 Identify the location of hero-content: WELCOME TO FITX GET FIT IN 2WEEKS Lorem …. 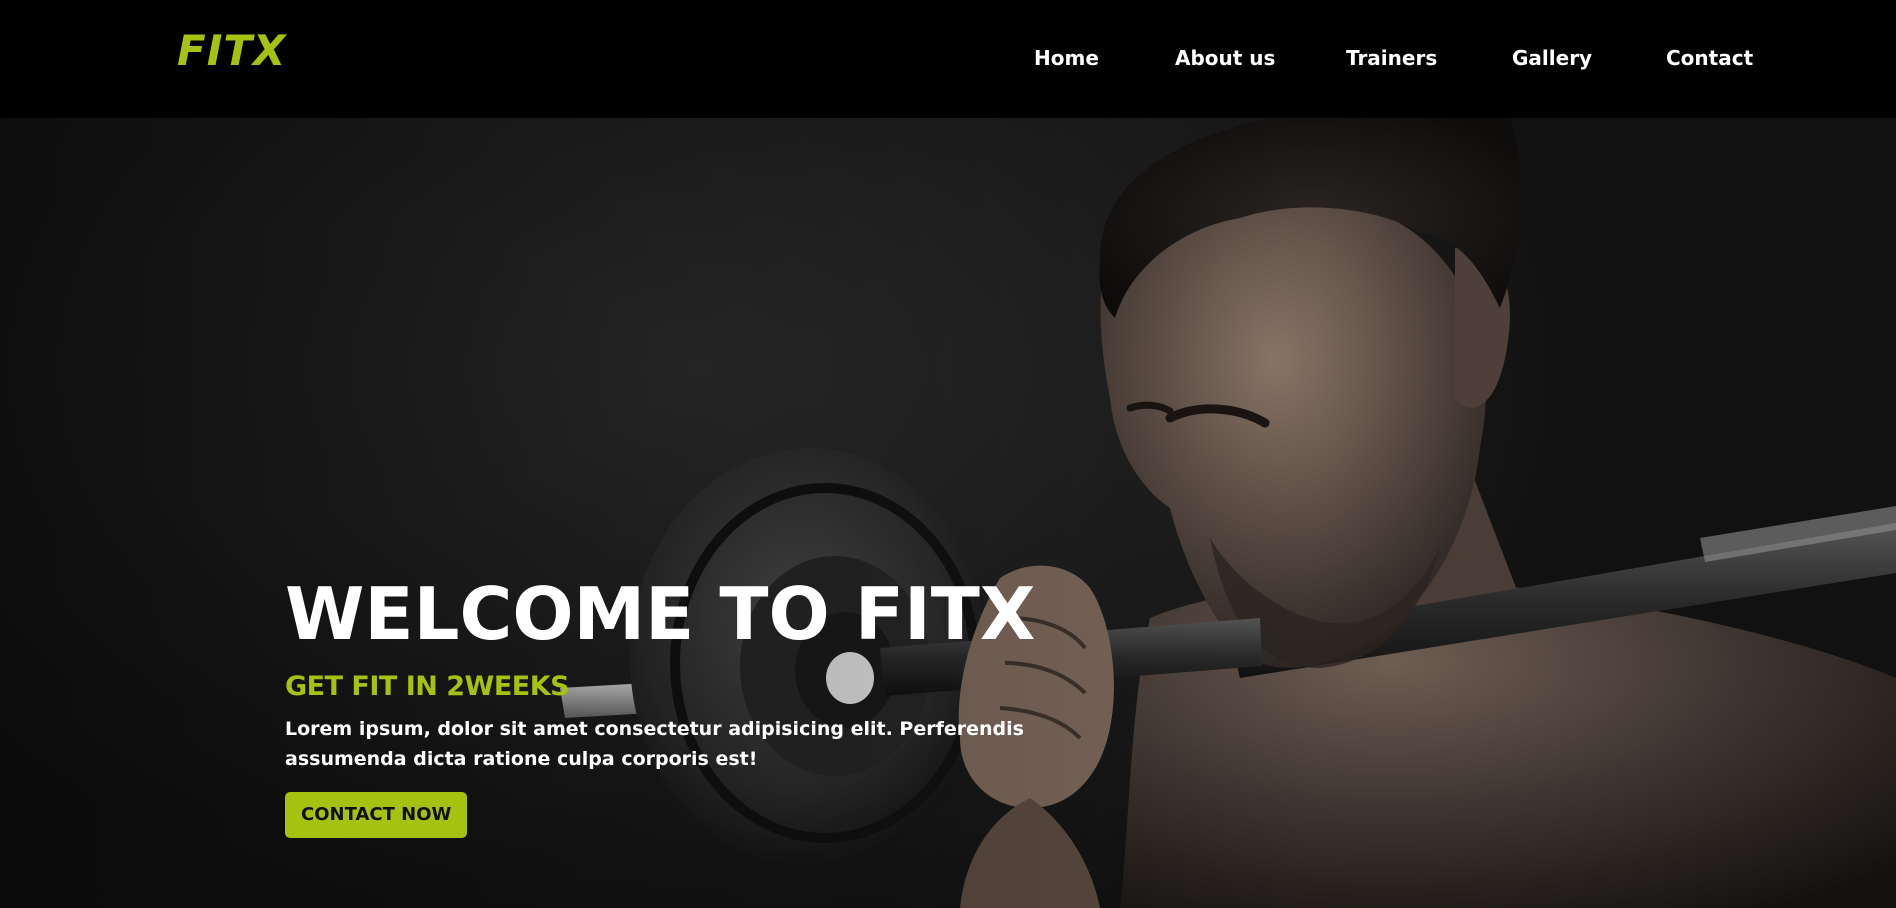
(735, 708).